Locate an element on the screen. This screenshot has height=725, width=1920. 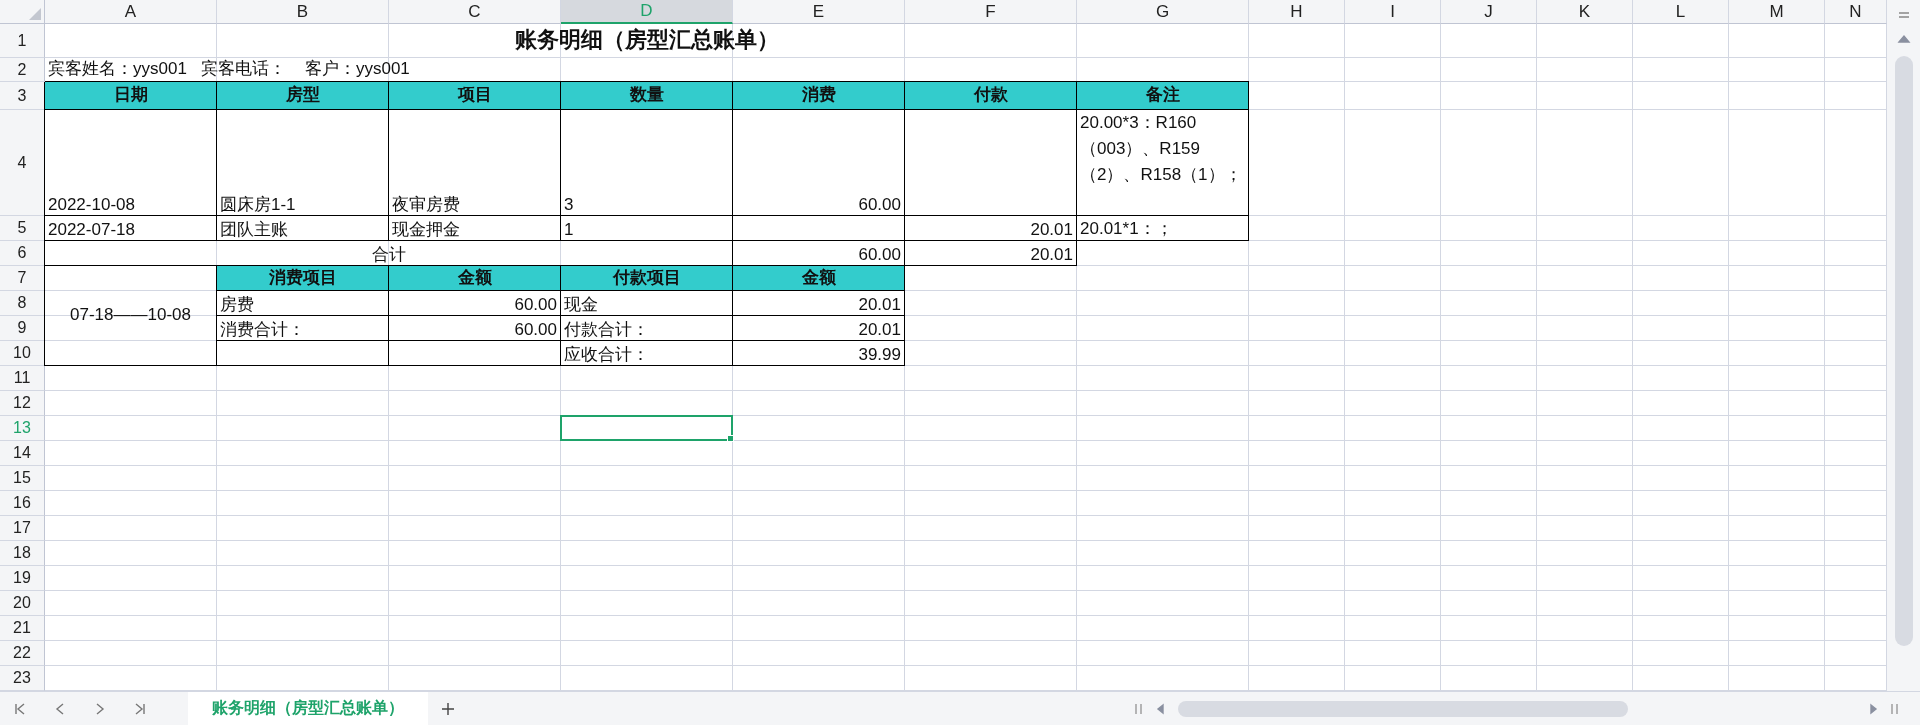
column-header: N is located at coordinates (1856, 12).